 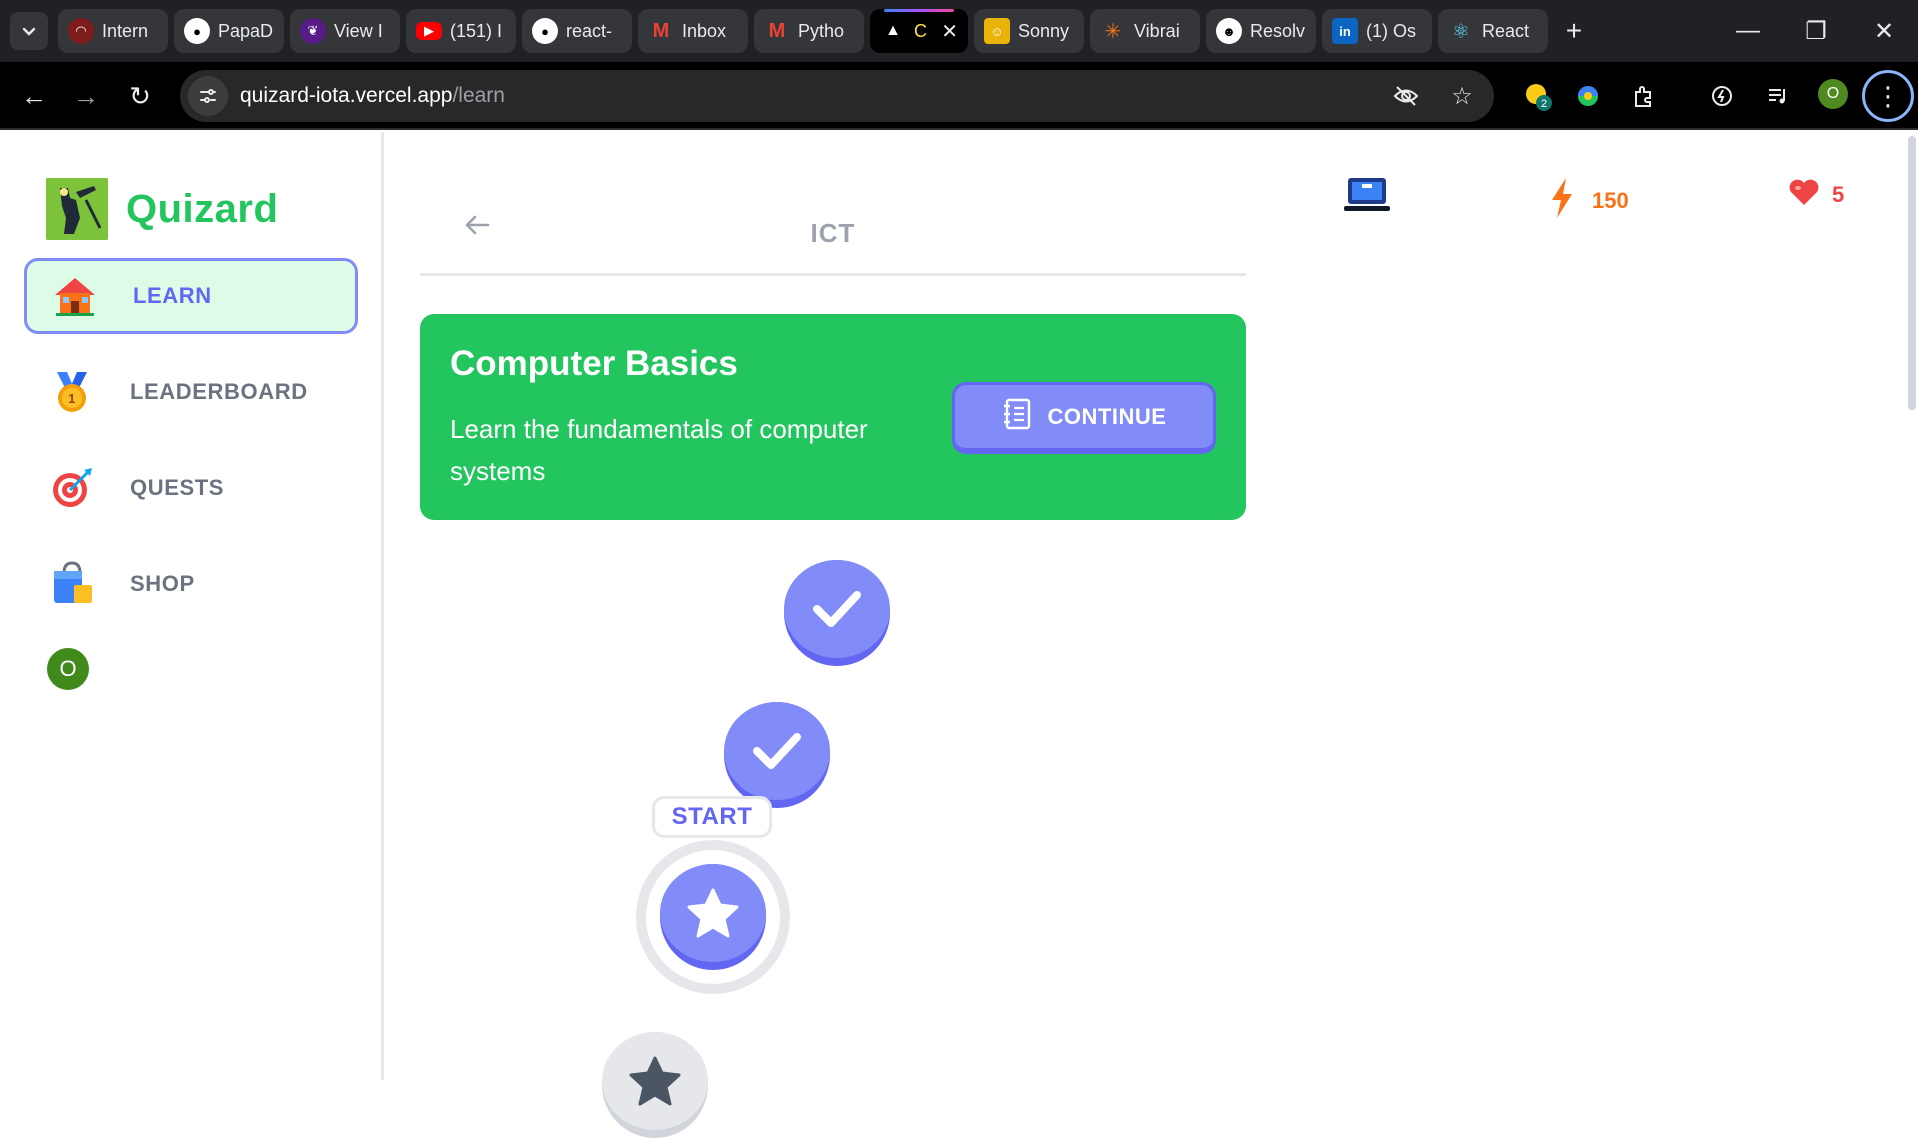 What do you see at coordinates (1406, 96) in the screenshot?
I see `eye-slash-icon` at bounding box center [1406, 96].